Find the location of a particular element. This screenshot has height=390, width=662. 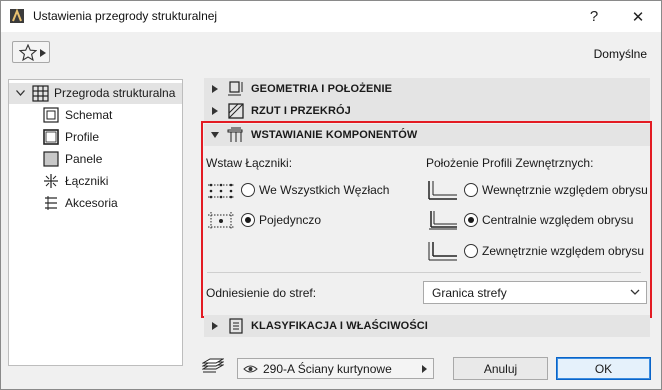

zone-reference-value: Granica strefy is located at coordinates (469, 292).